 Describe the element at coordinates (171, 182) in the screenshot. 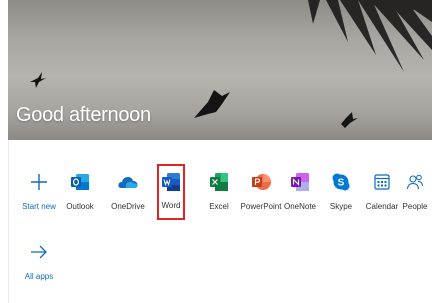

I see `word-icon` at that location.